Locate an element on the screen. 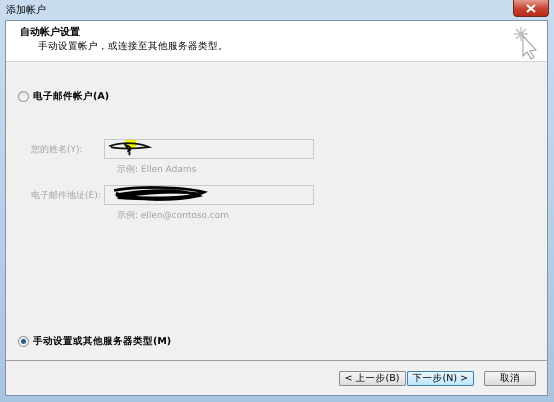  dialog-button: 下一步(N) > is located at coordinates (440, 378).